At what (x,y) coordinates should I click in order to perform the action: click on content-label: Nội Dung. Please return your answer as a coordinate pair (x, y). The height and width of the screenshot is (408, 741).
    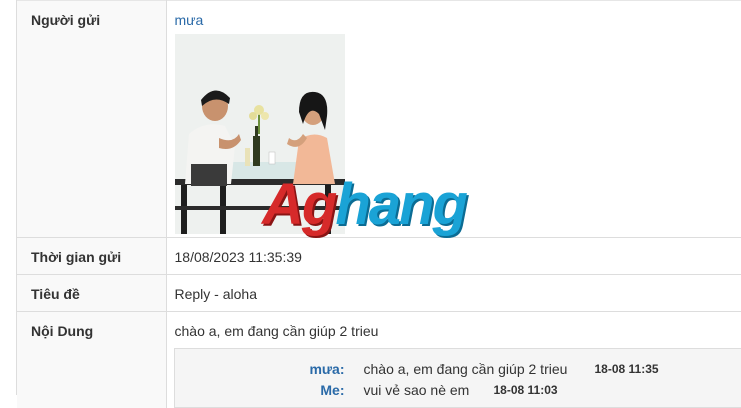
    Looking at the image, I should click on (91, 360).